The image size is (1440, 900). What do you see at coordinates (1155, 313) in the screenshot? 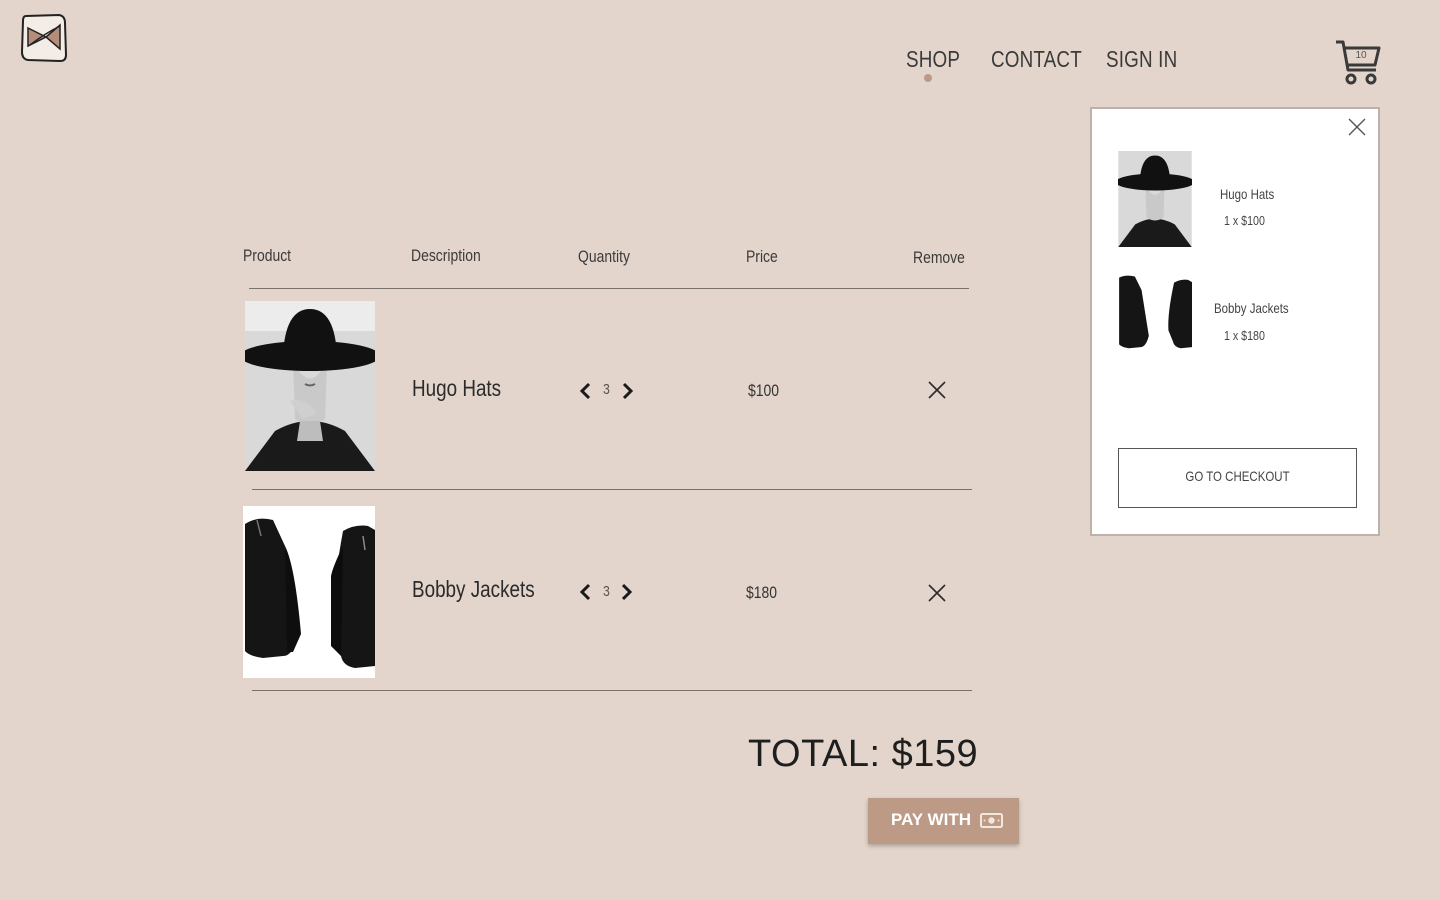
I see `jacket-thumbnail` at bounding box center [1155, 313].